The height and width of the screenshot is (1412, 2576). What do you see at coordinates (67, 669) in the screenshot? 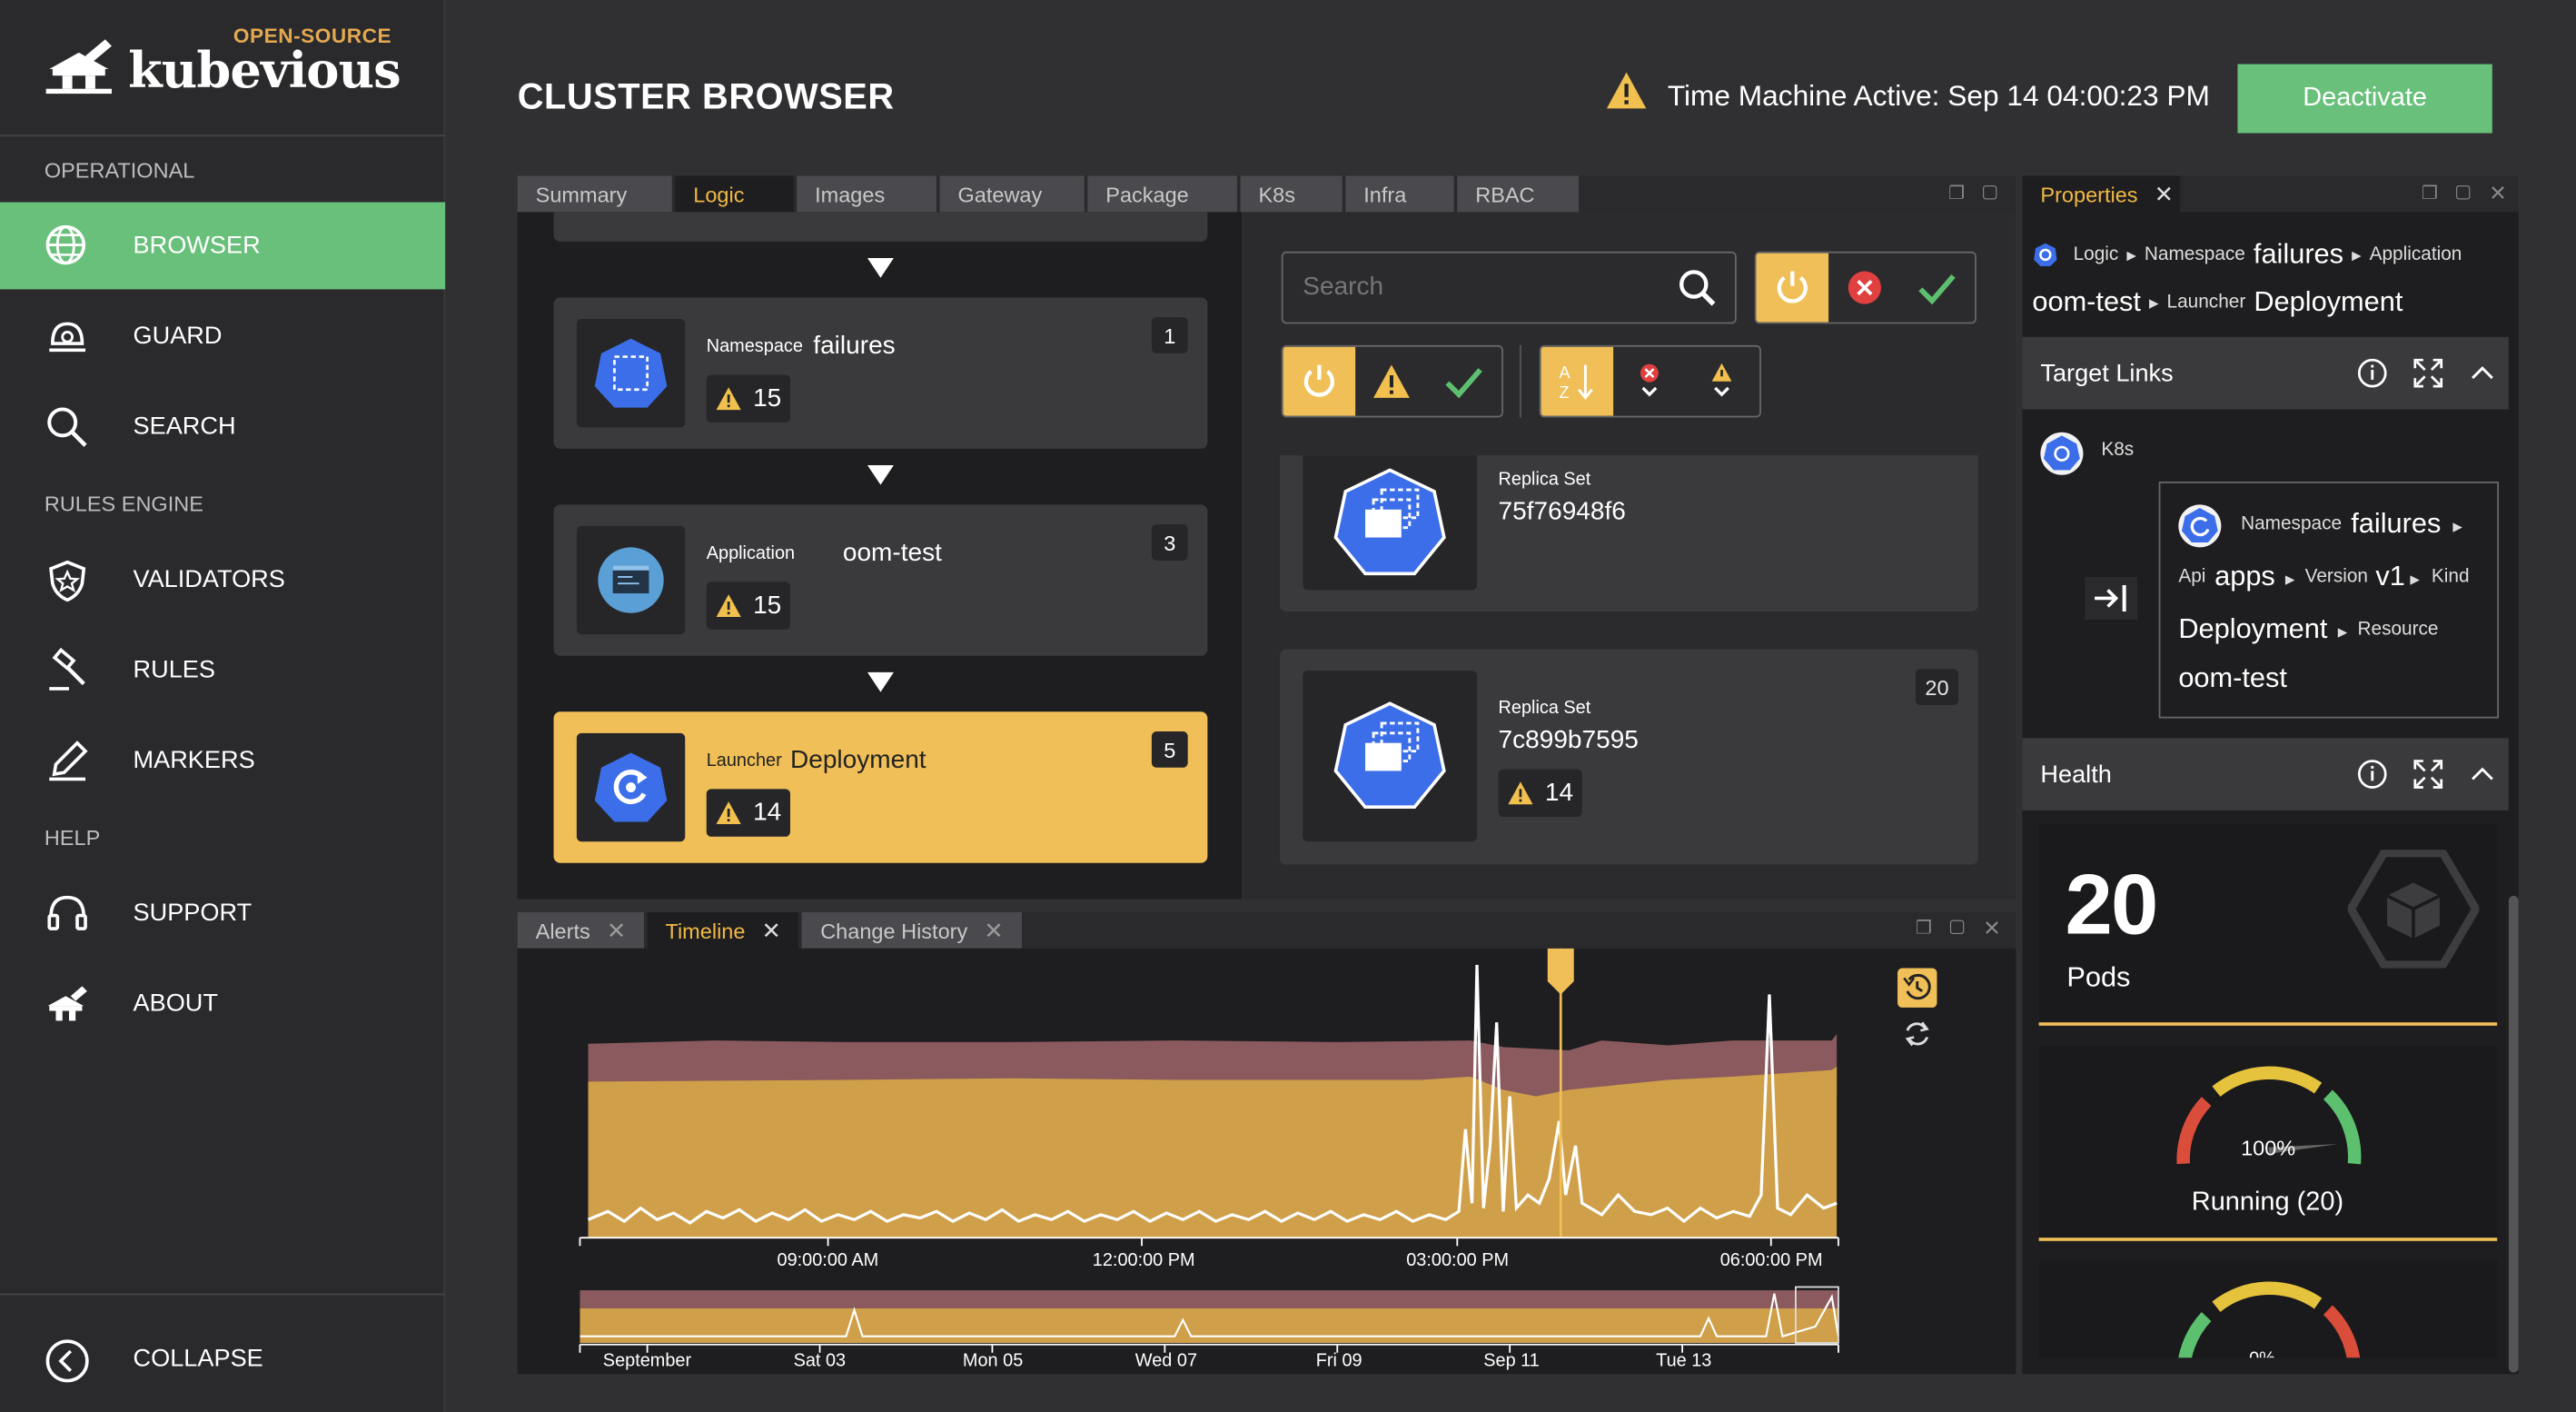
I see `gavel-icon` at bounding box center [67, 669].